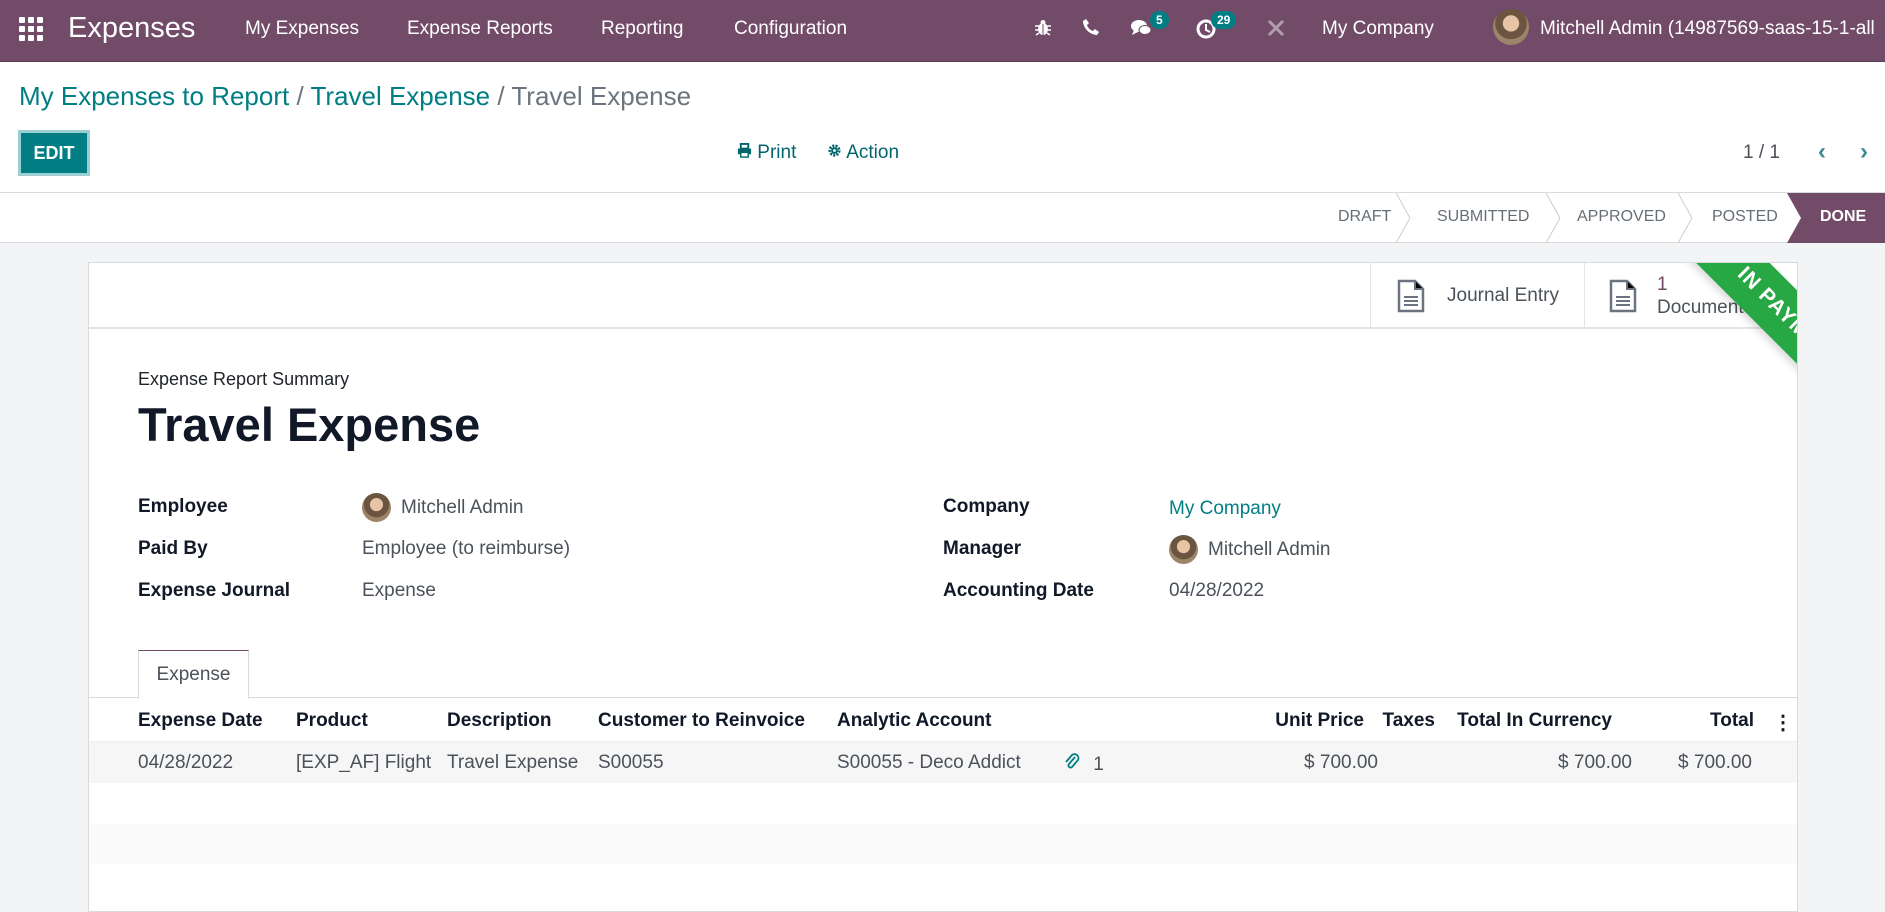 This screenshot has height=912, width=1885. Describe the element at coordinates (54, 153) in the screenshot. I see `edit-button: EDIT` at that location.